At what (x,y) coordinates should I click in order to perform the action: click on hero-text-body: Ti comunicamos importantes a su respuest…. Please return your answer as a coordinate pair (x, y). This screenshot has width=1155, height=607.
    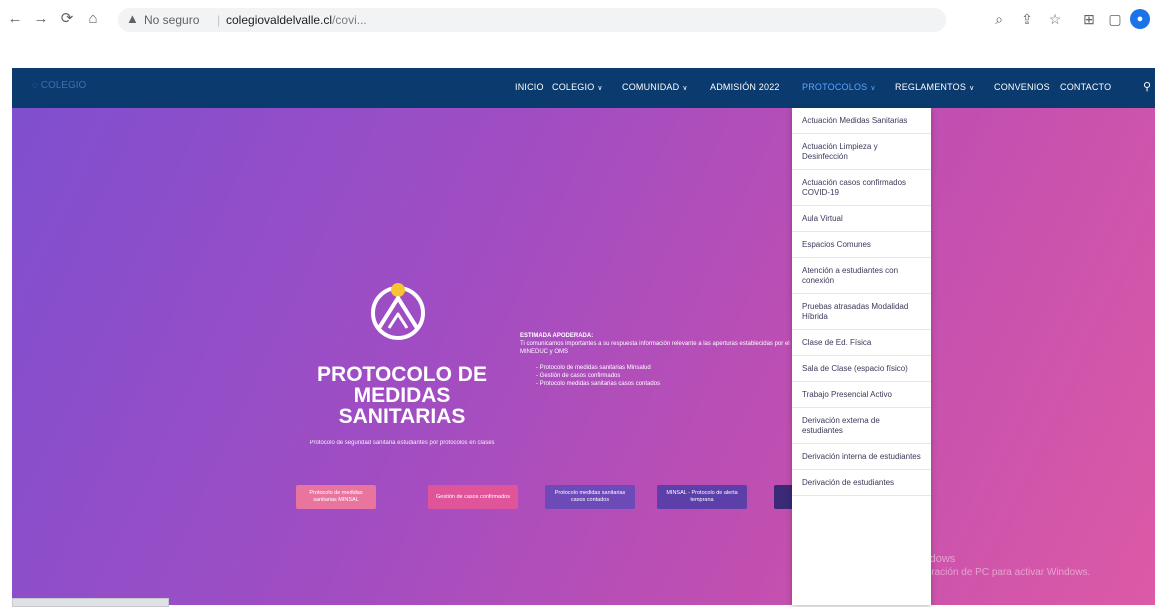
    Looking at the image, I should click on (655, 348).